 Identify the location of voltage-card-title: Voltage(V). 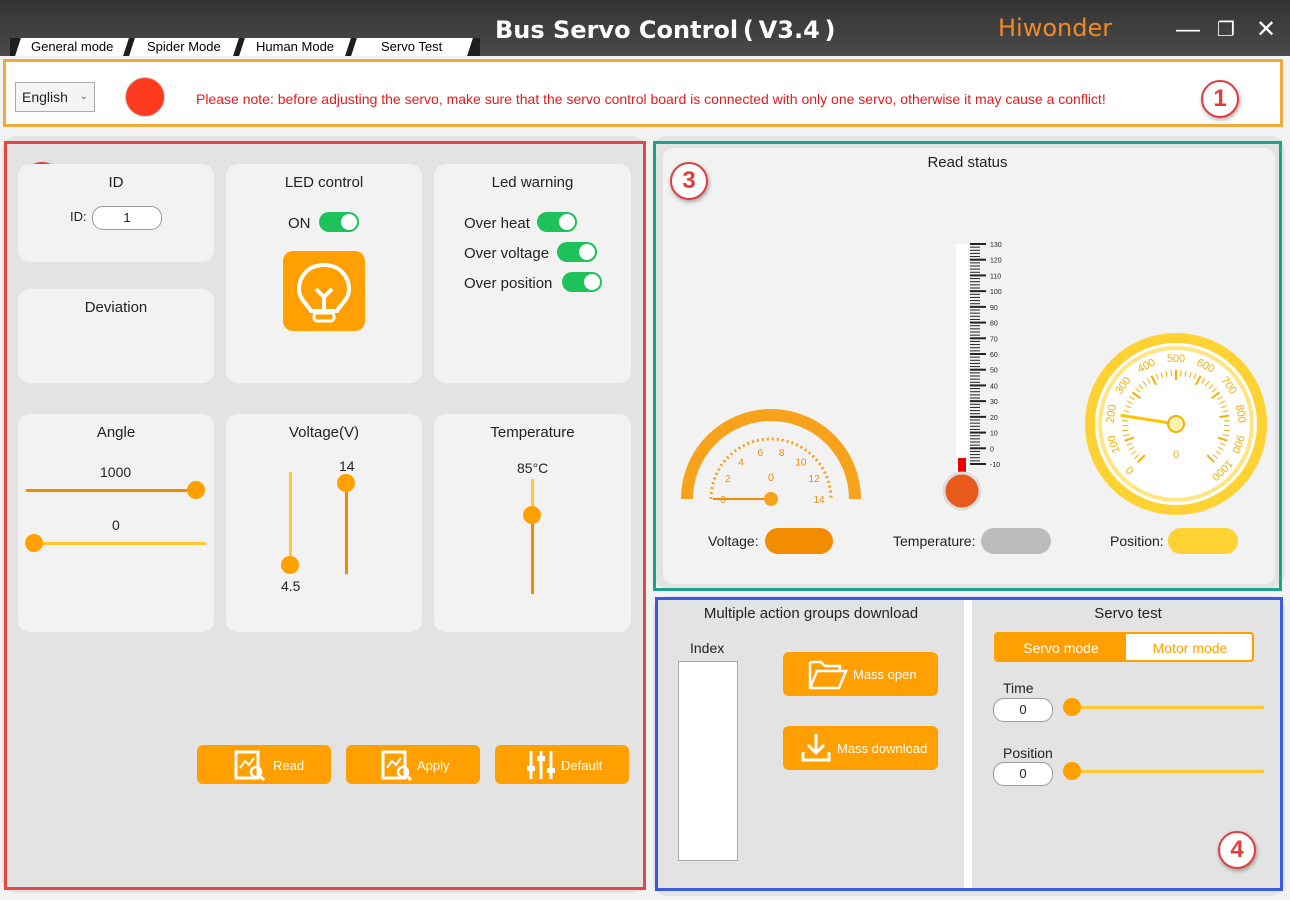
(324, 432).